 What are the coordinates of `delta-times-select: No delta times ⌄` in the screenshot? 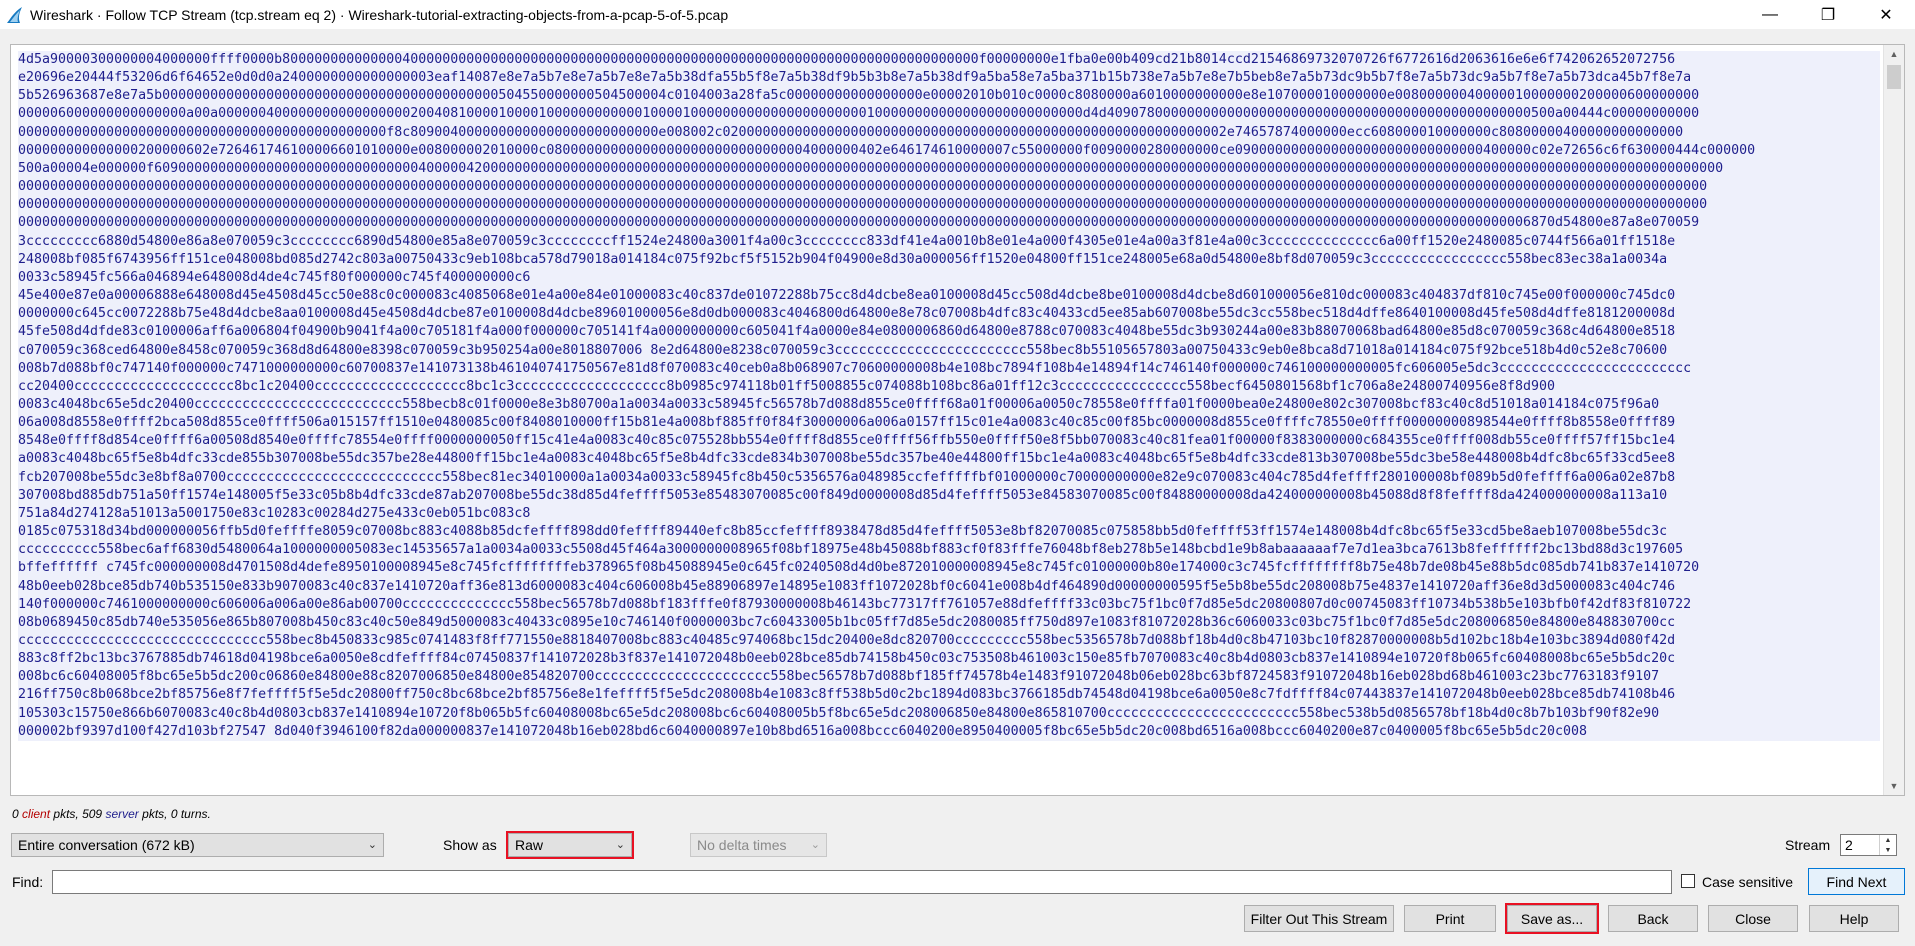 It's located at (758, 845).